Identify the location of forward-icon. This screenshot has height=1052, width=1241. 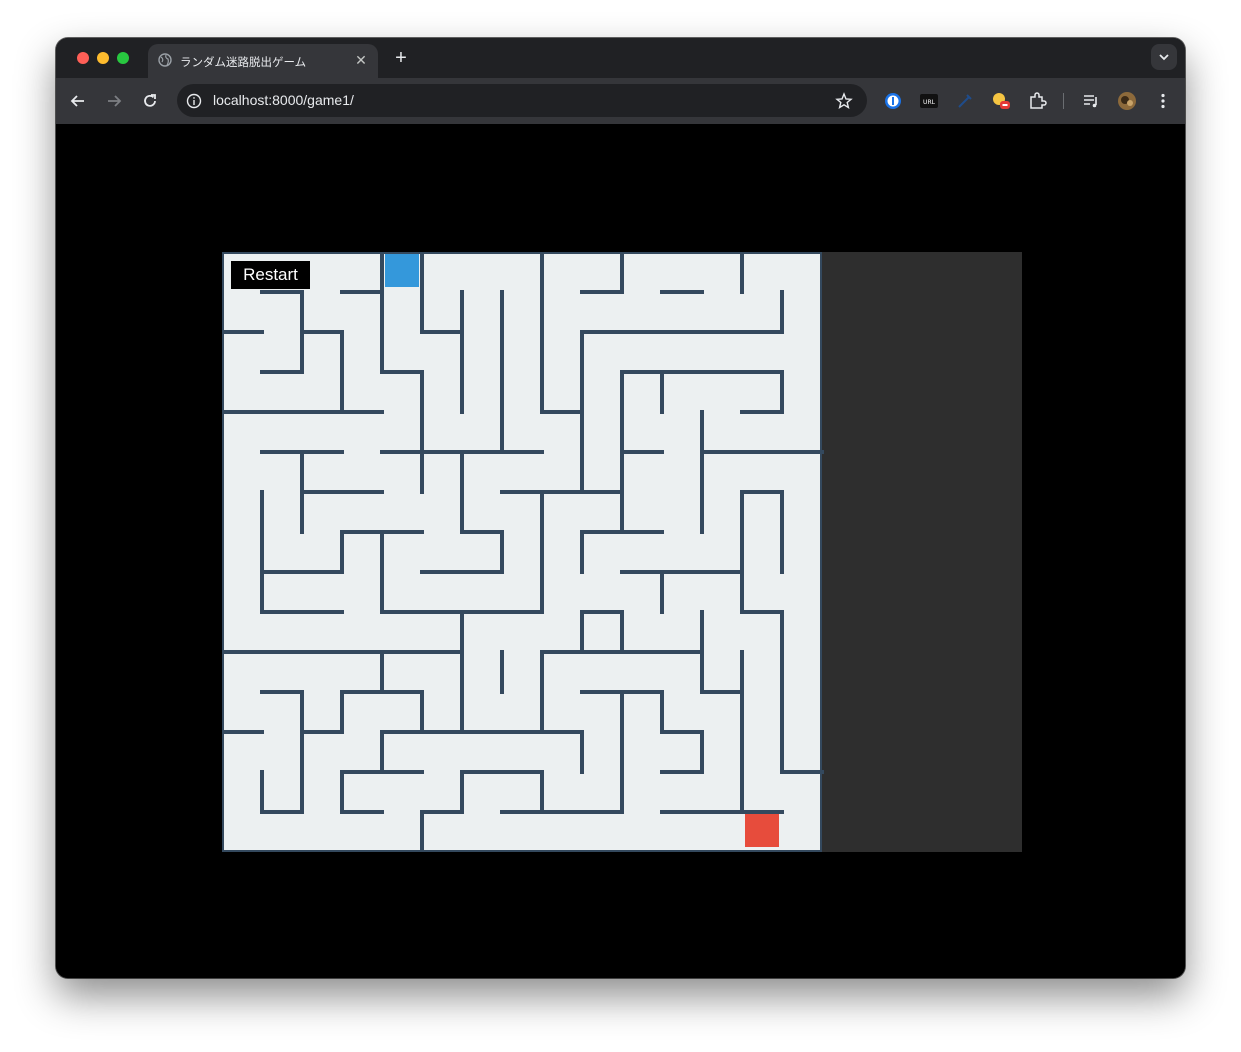
(114, 101).